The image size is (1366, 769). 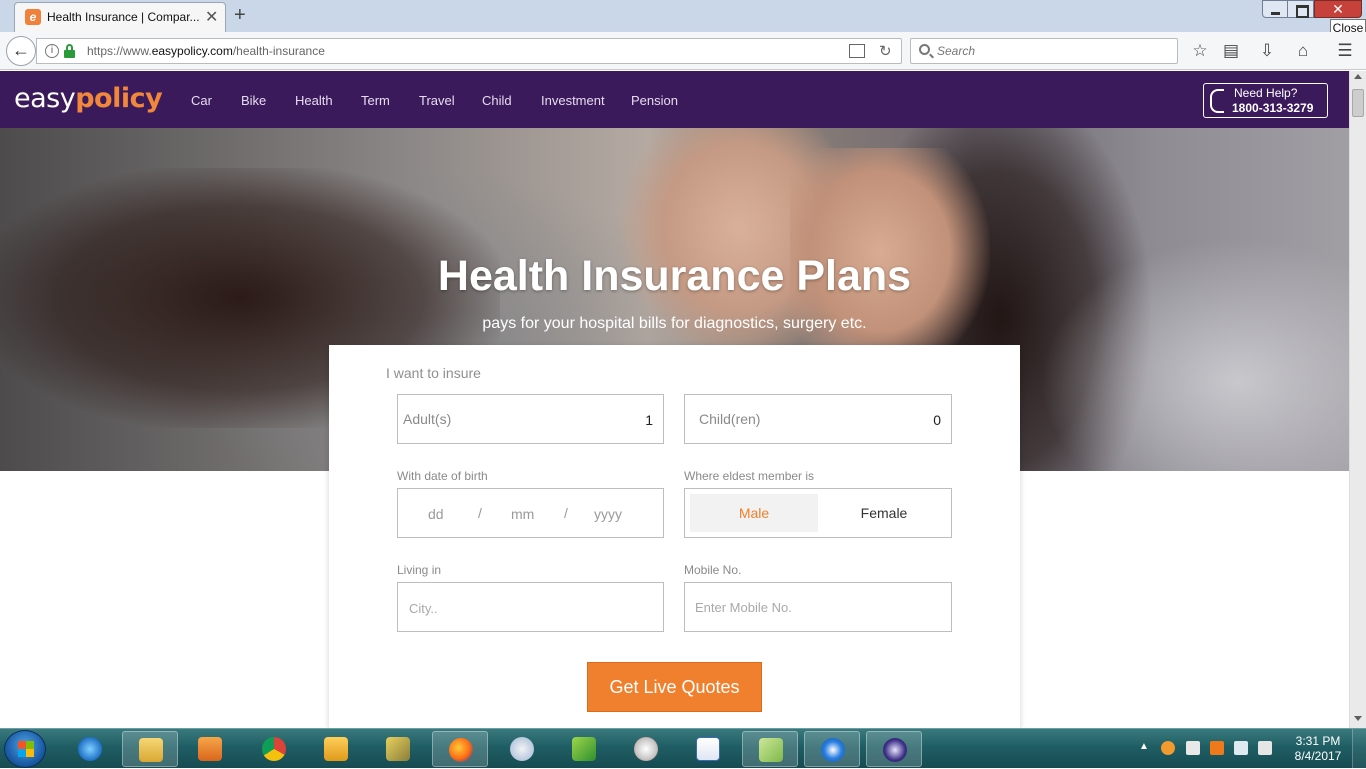 What do you see at coordinates (1217, 748) in the screenshot?
I see `tray-security-icon` at bounding box center [1217, 748].